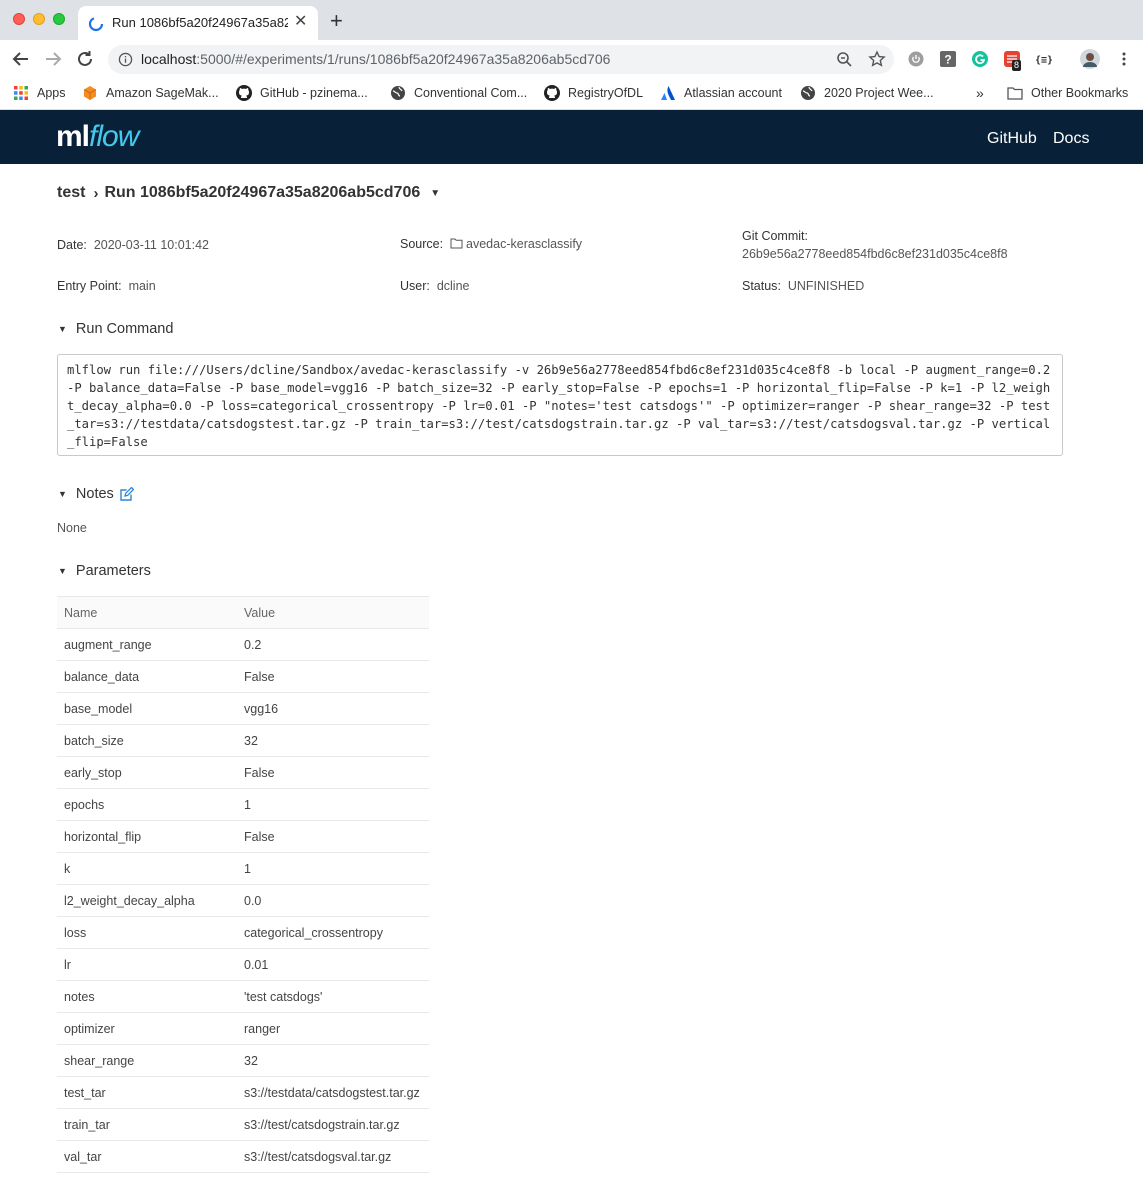  Describe the element at coordinates (333, 612) in the screenshot. I see `column-header-value: Value` at that location.